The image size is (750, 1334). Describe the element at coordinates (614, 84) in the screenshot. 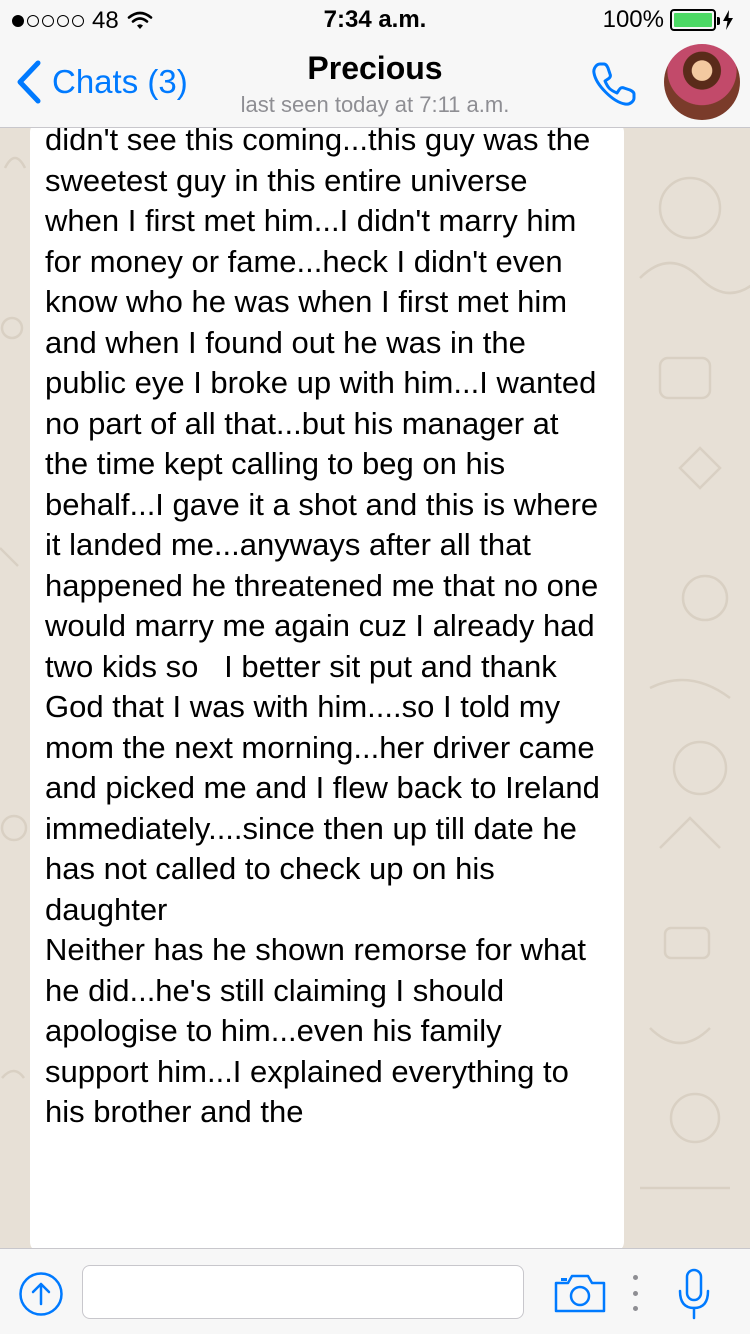

I see `phone-icon` at that location.